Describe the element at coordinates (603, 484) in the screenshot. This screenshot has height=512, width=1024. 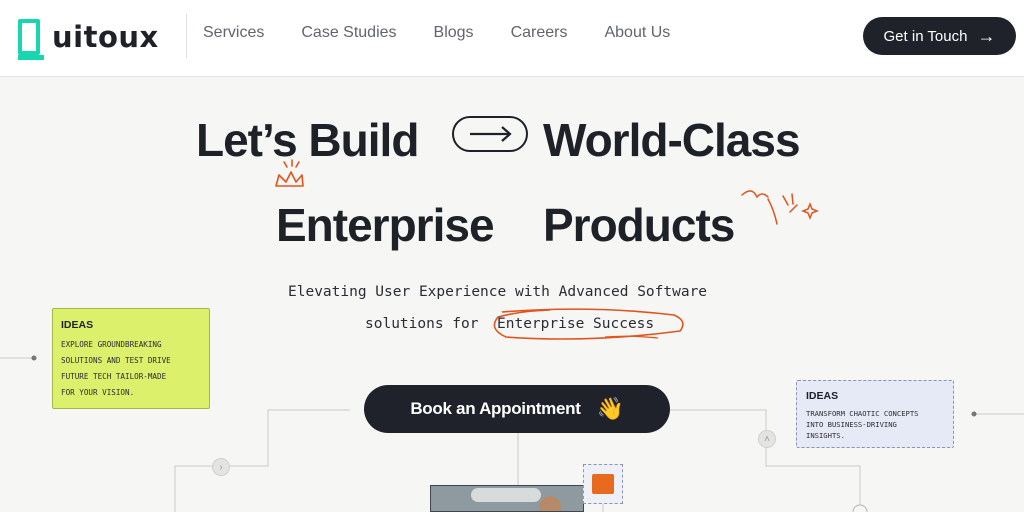
I see `orange-box-icon` at that location.